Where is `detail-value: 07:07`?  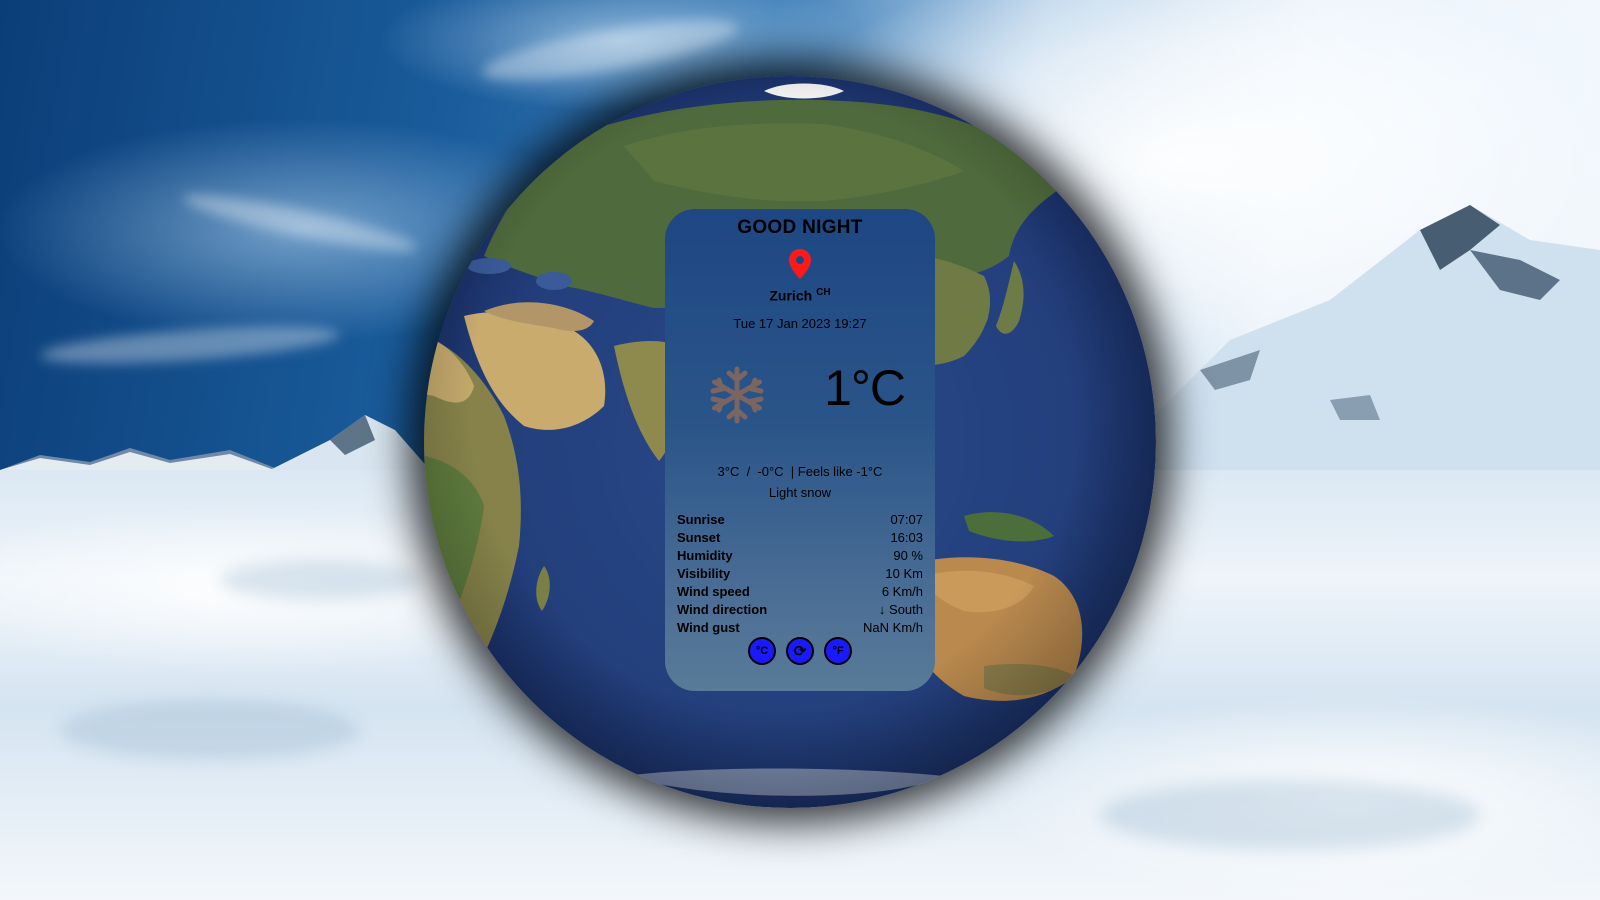 detail-value: 07:07 is located at coordinates (906, 519).